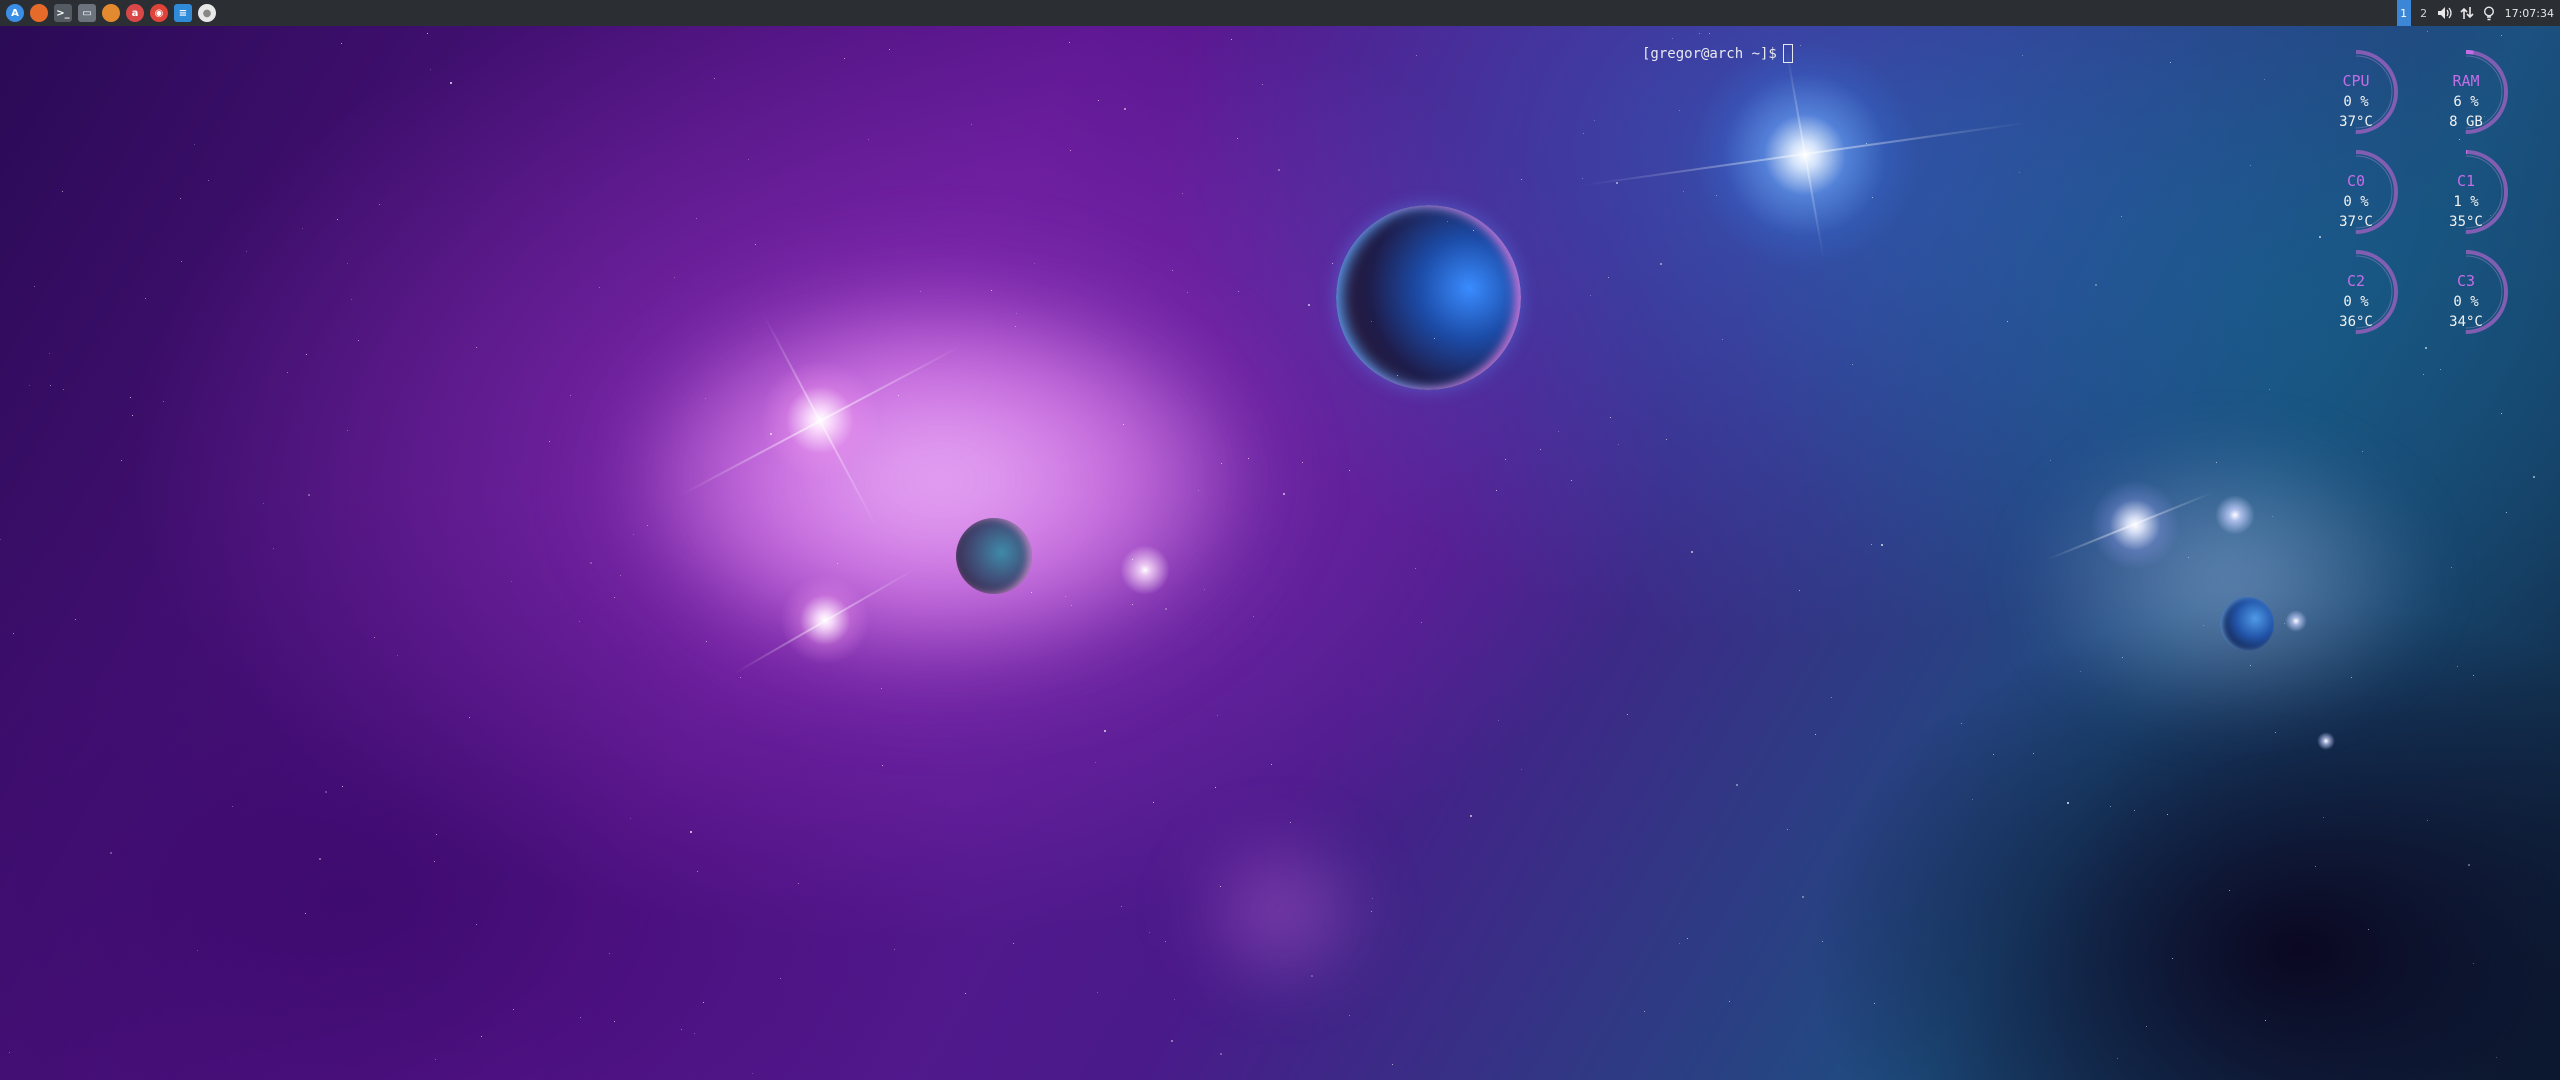 The width and height of the screenshot is (2560, 1080). Describe the element at coordinates (2528, 13) in the screenshot. I see `clock: 17:07:34` at that location.